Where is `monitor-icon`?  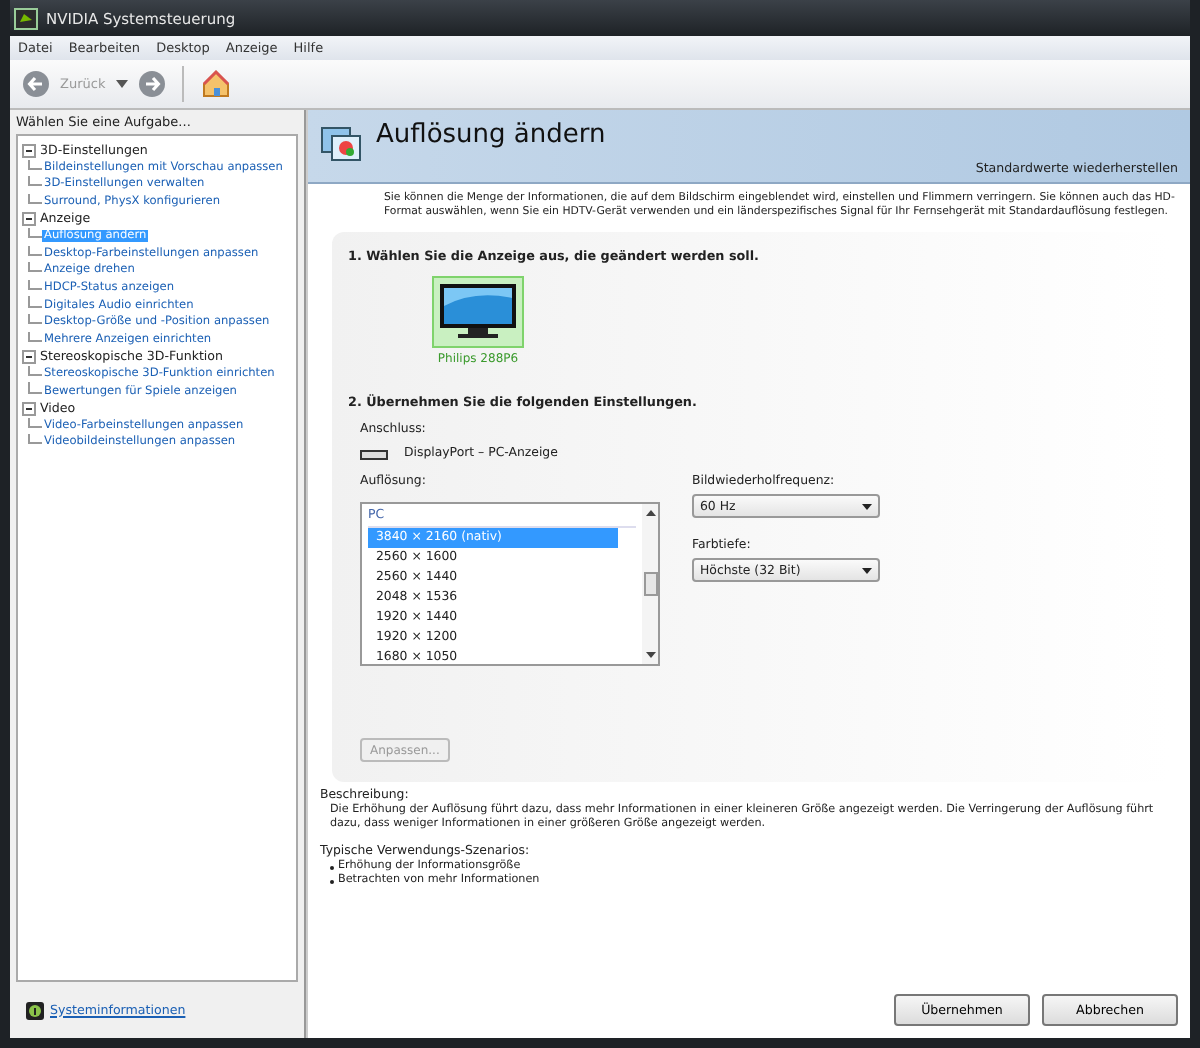 monitor-icon is located at coordinates (478, 310).